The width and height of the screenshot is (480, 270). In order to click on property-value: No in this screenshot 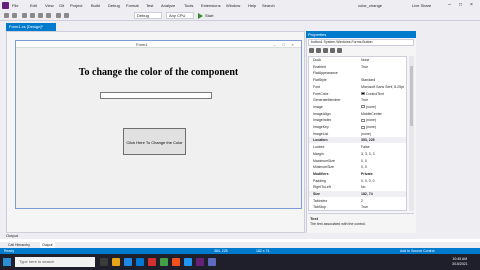, I will do `click(363, 187)`.